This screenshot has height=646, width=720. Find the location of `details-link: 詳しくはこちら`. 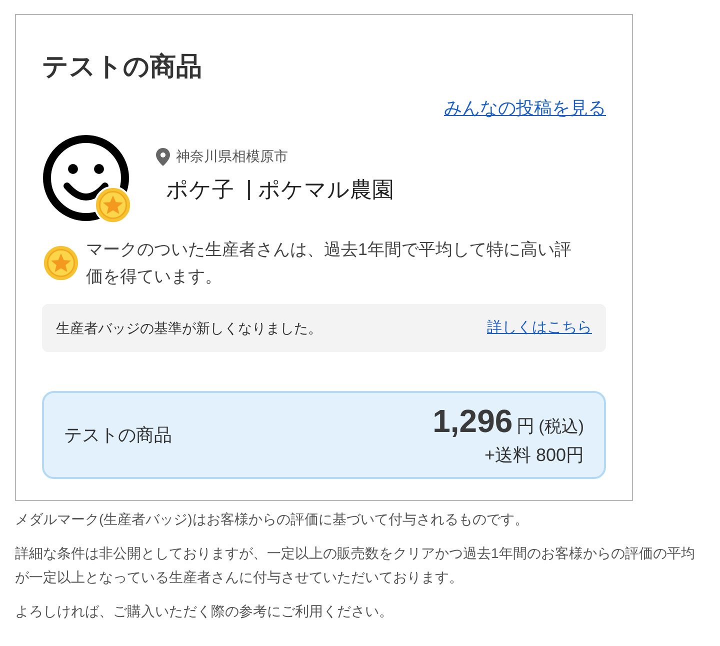

details-link: 詳しくはこちら is located at coordinates (539, 328).